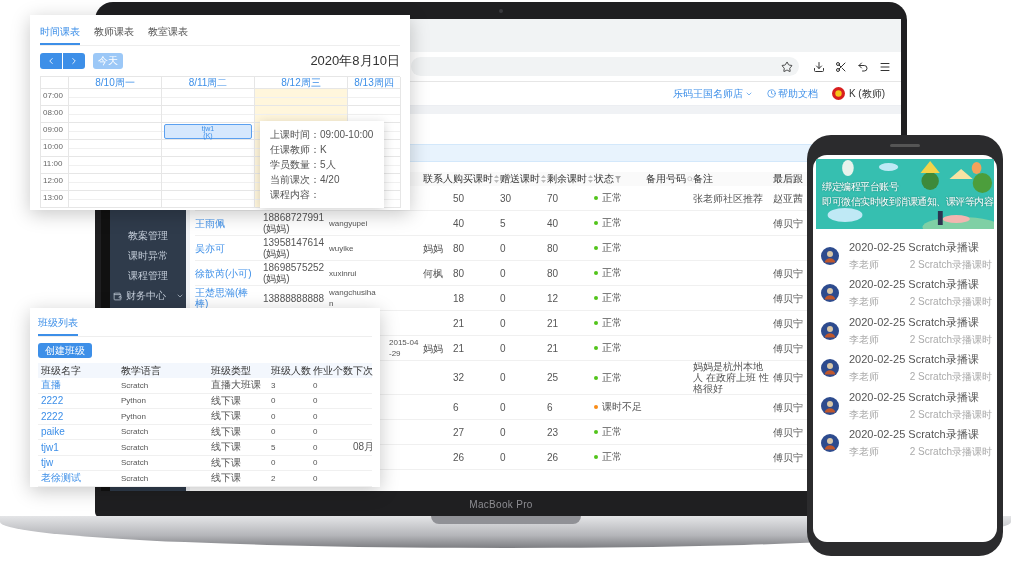  What do you see at coordinates (905, 145) in the screenshot?
I see `phone-speaker` at bounding box center [905, 145].